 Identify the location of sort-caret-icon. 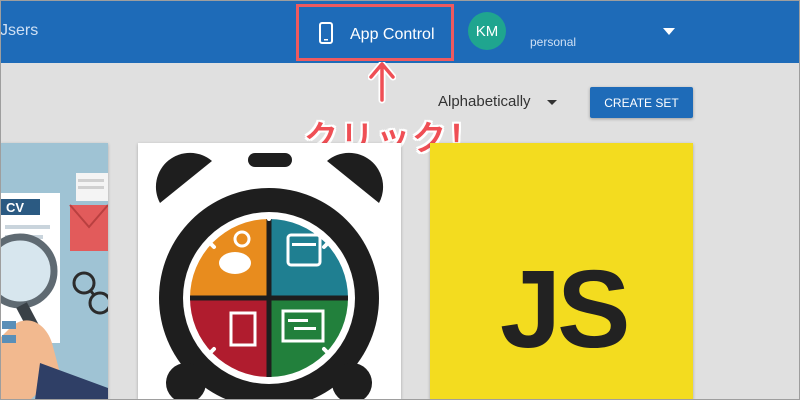
(552, 102).